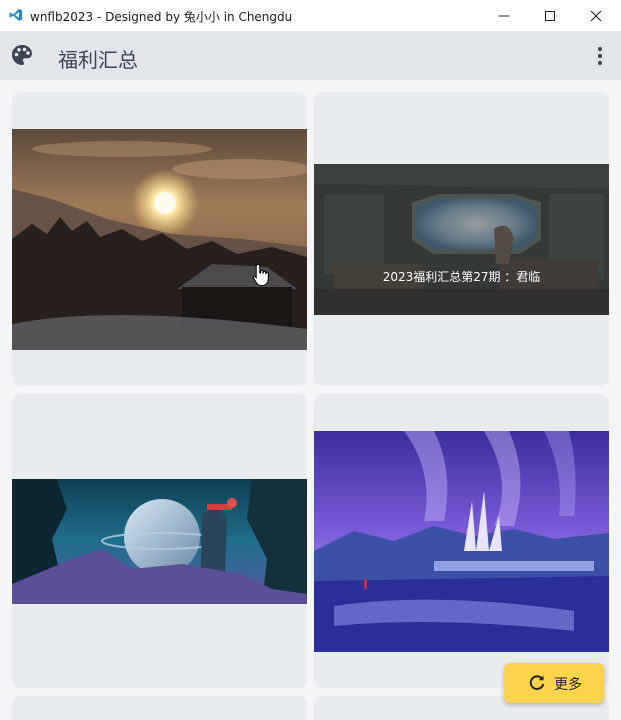  I want to click on card-image-cockpit: 2023福利汇总第27期 ：君临, so click(461, 239).